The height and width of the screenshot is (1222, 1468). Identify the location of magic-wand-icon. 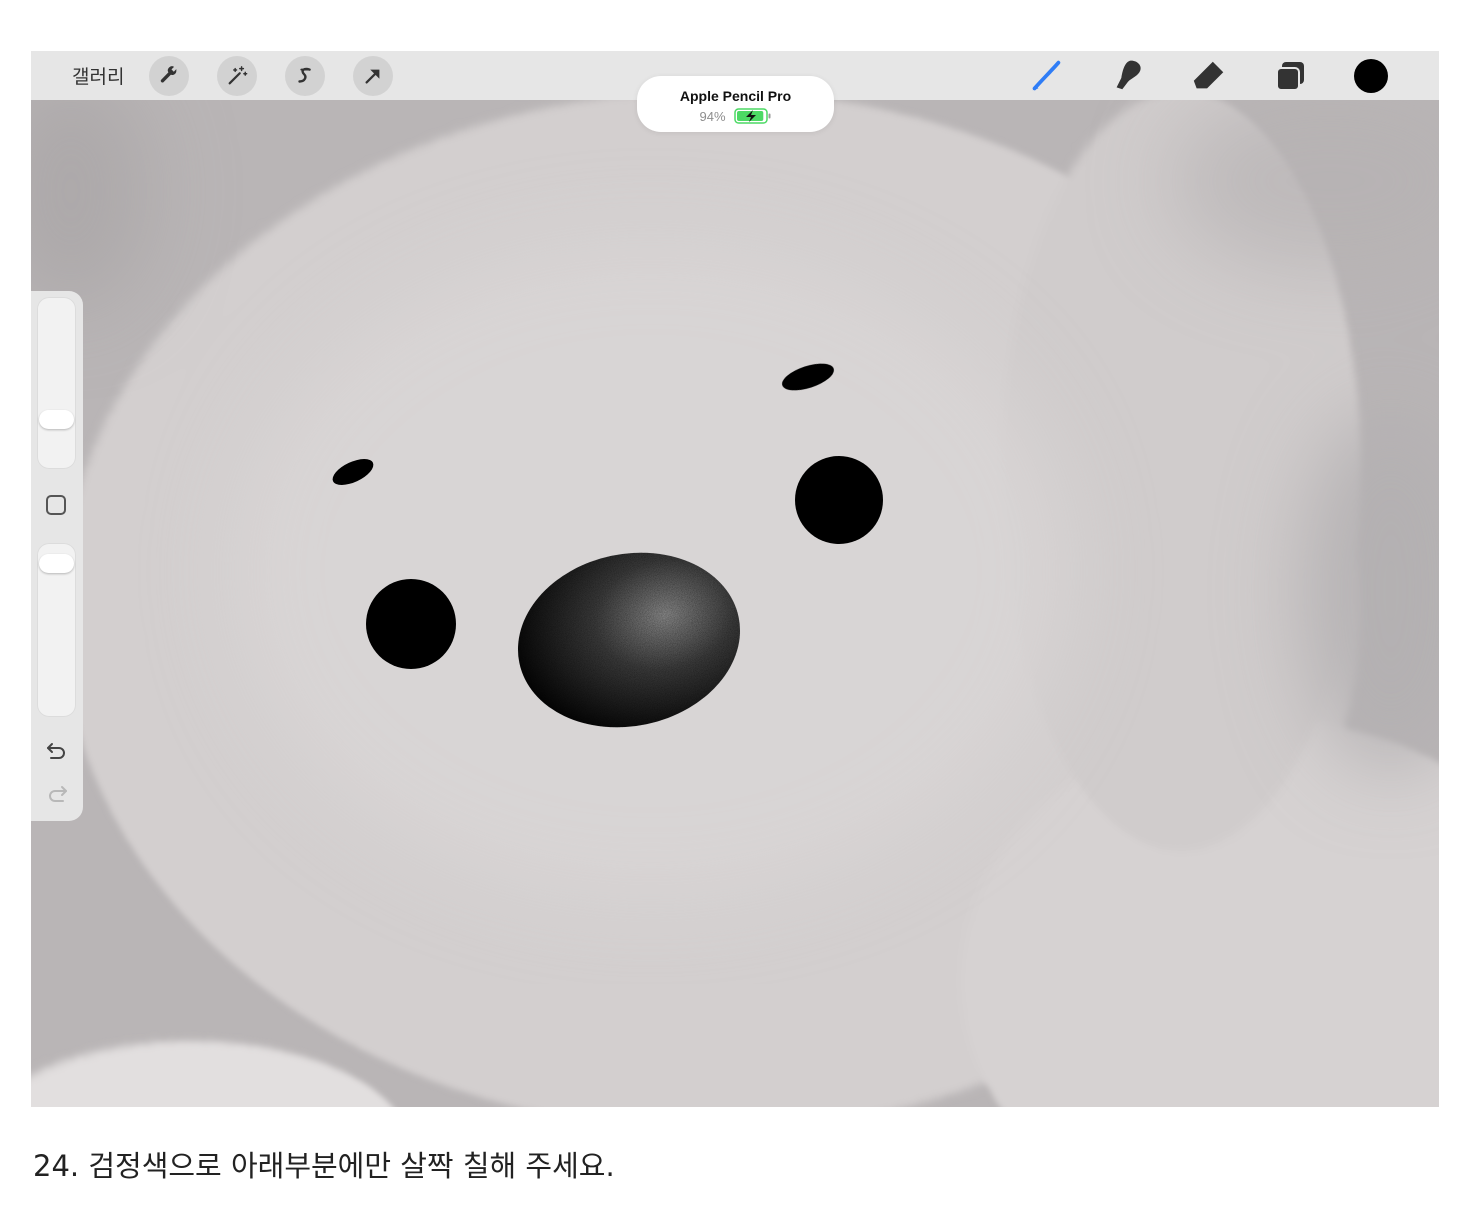
(238, 75).